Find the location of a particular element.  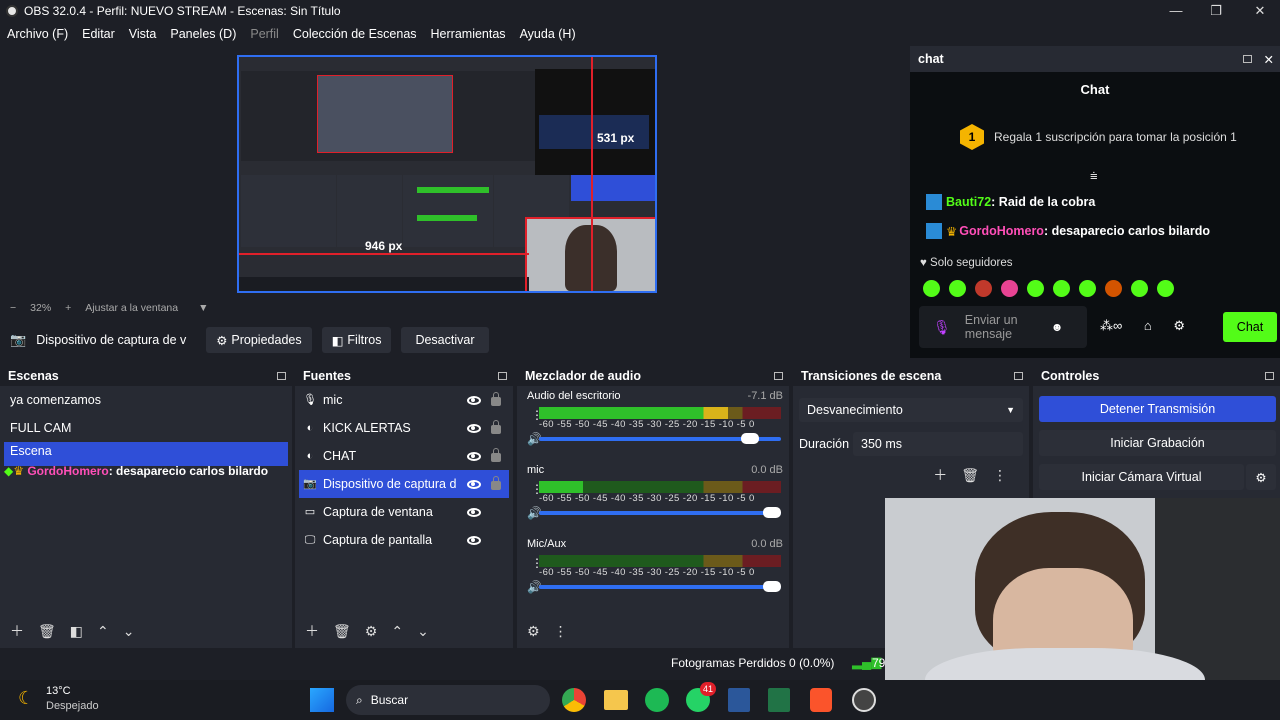

menu-ayuda: Ayuda (H) is located at coordinates (548, 34).